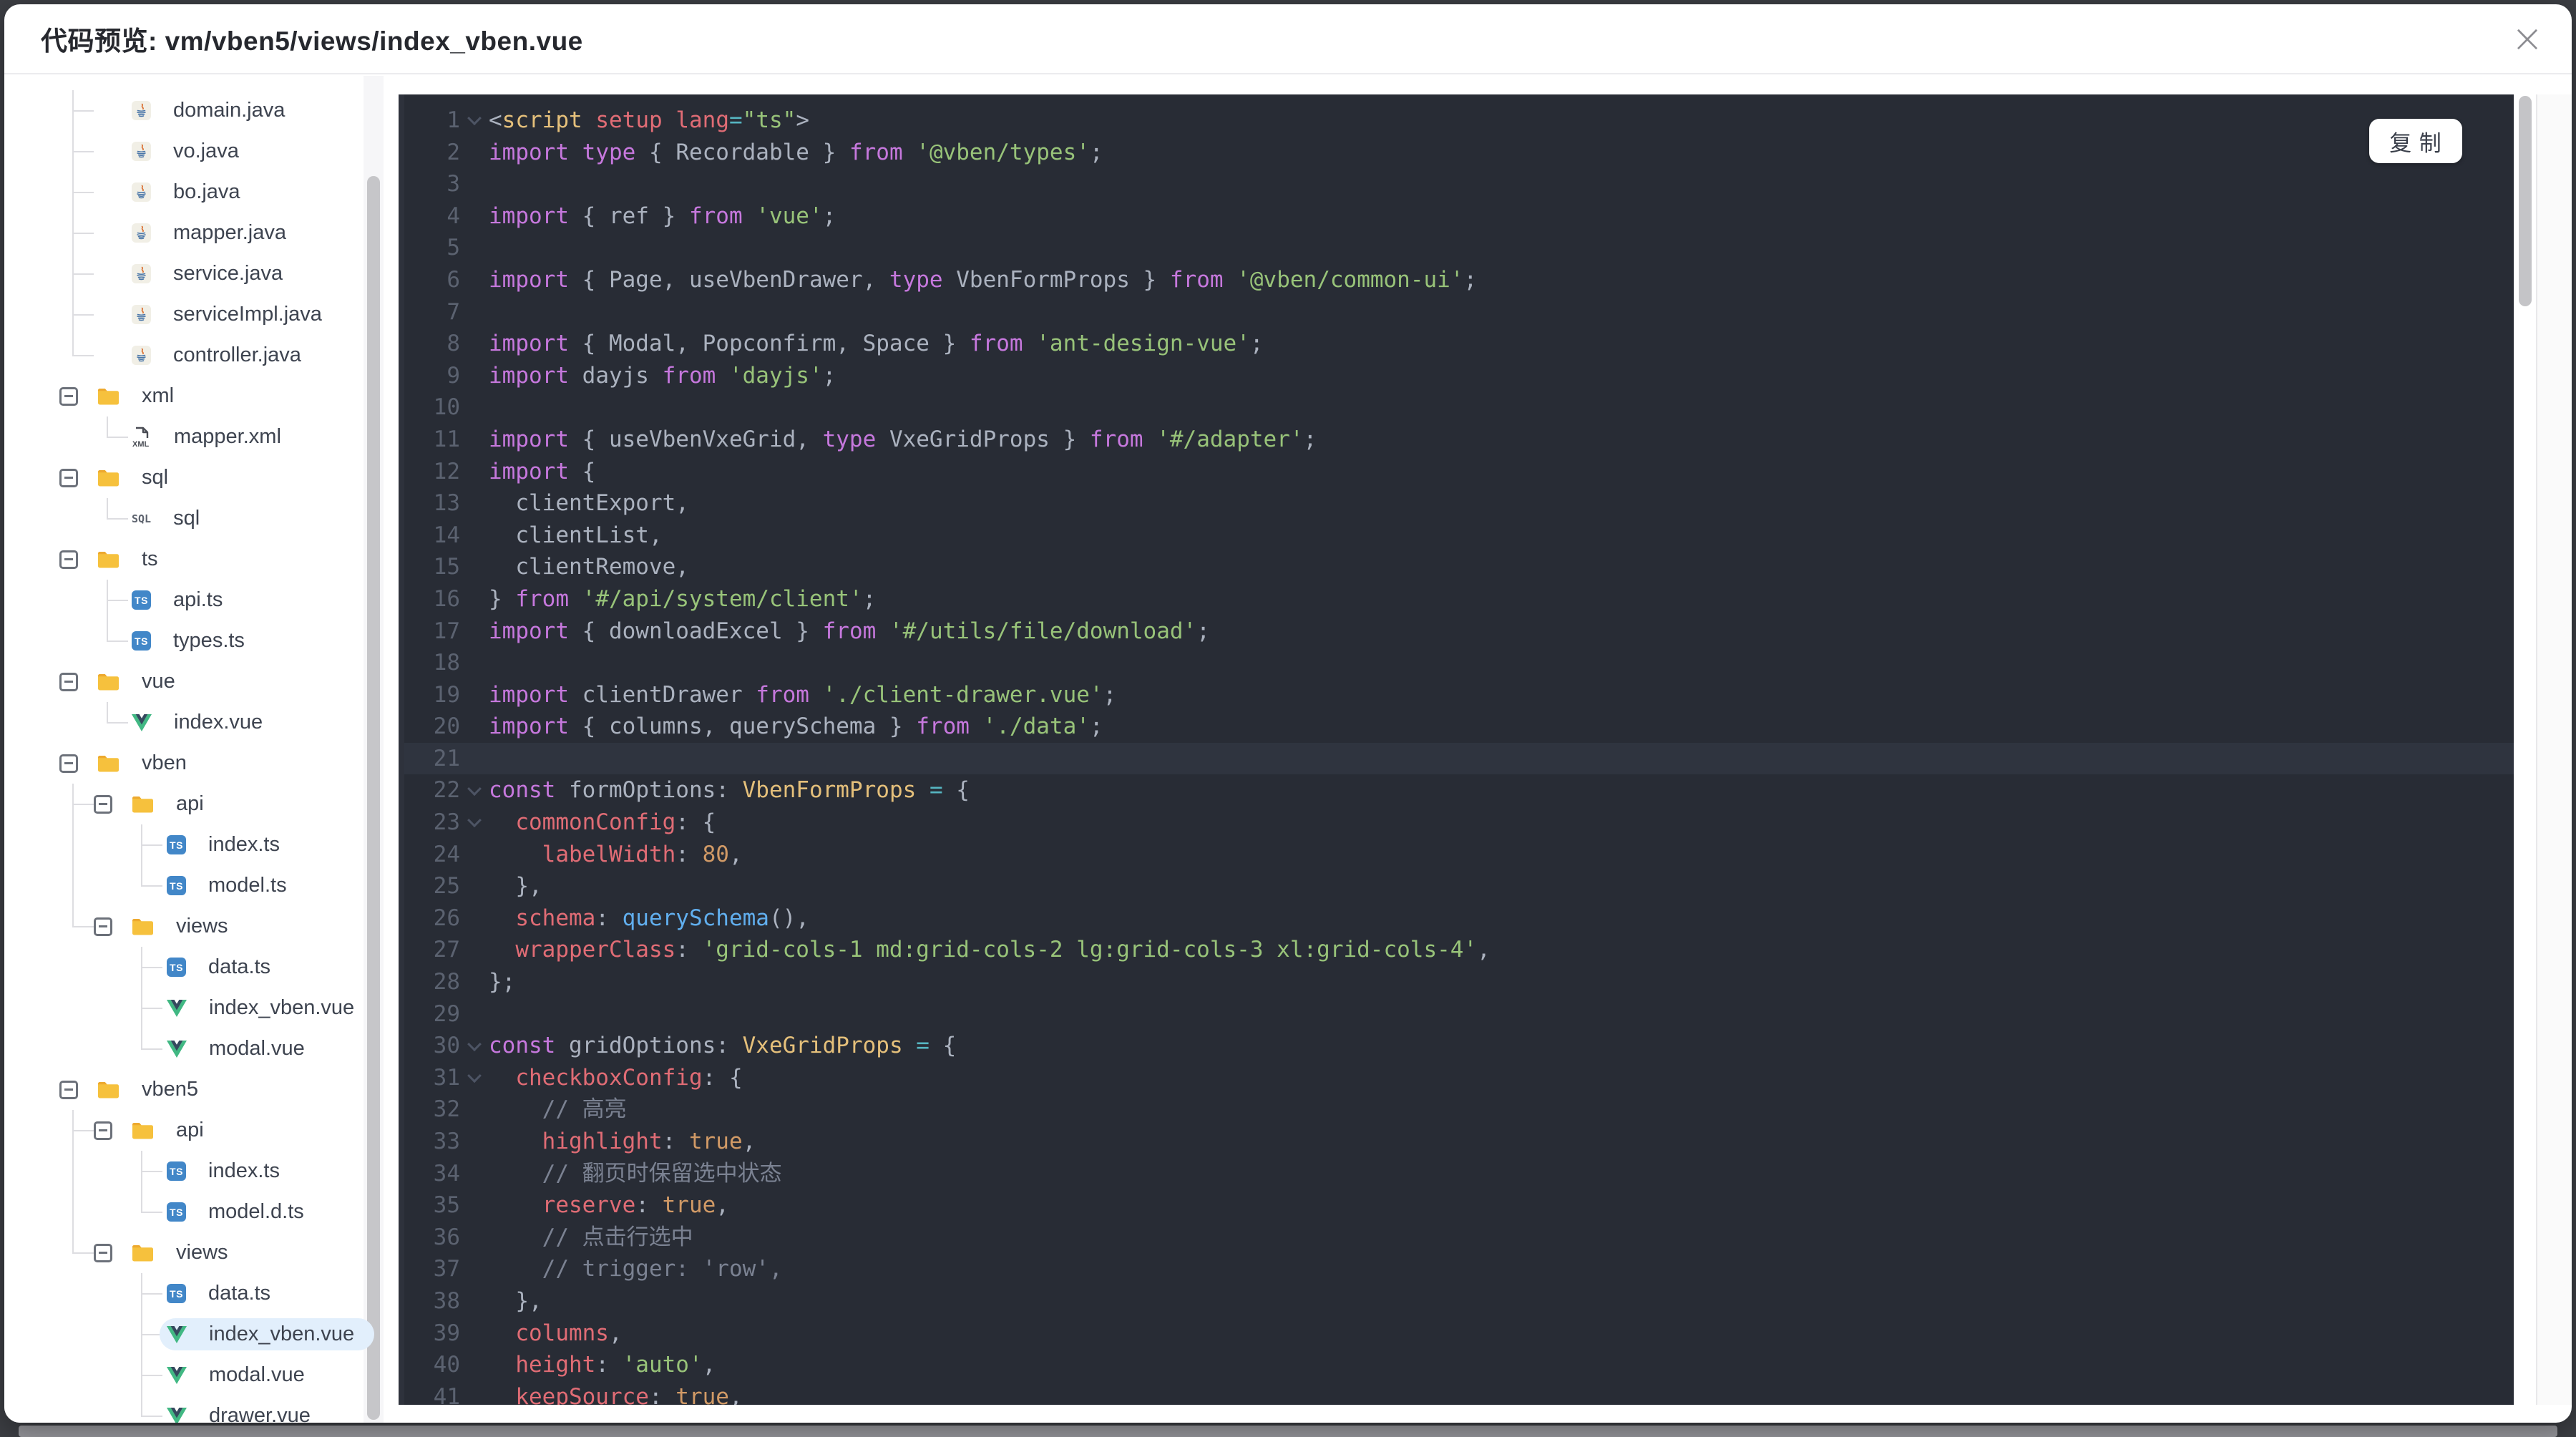 This screenshot has height=1437, width=2576. I want to click on tree-item-body: service.java, so click(214, 274).